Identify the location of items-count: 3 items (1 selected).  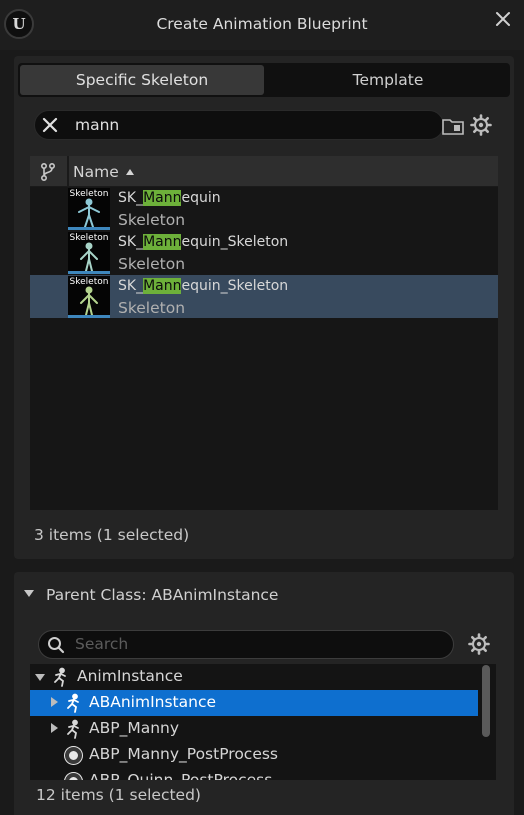
(112, 535).